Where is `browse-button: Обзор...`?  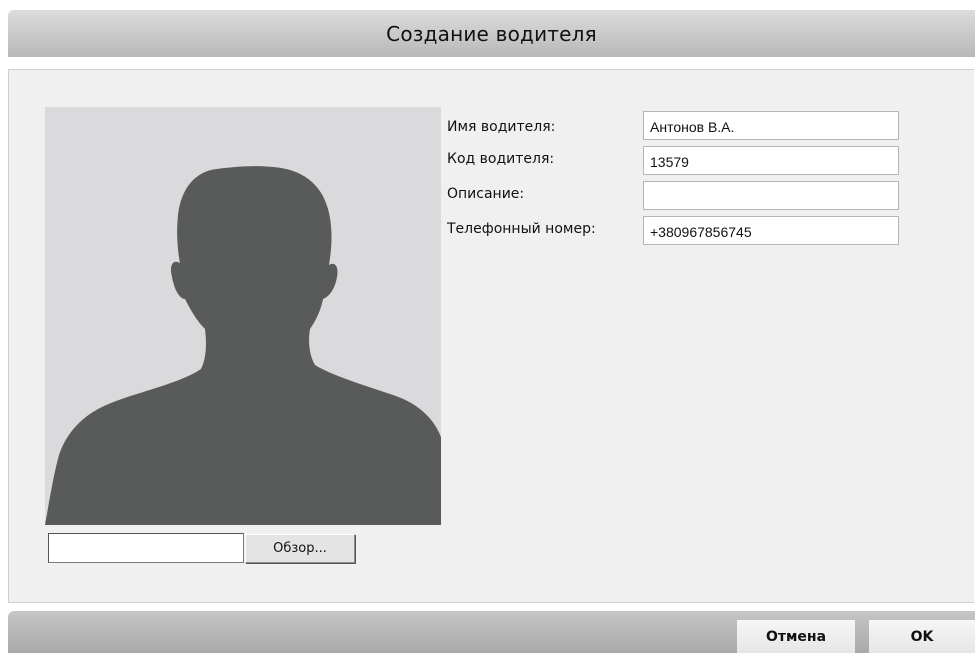
browse-button: Обзор... is located at coordinates (300, 548).